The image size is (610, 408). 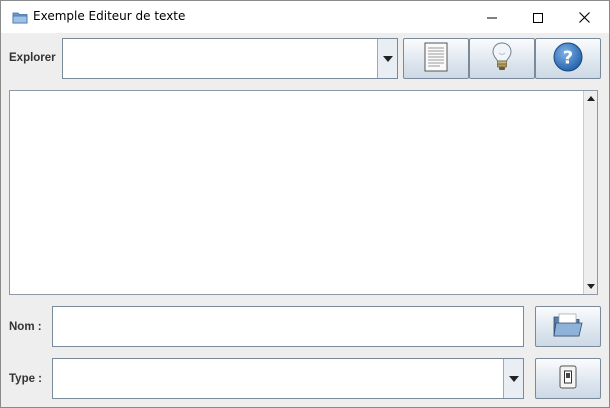 What do you see at coordinates (590, 192) in the screenshot?
I see `vertical-scrollbar` at bounding box center [590, 192].